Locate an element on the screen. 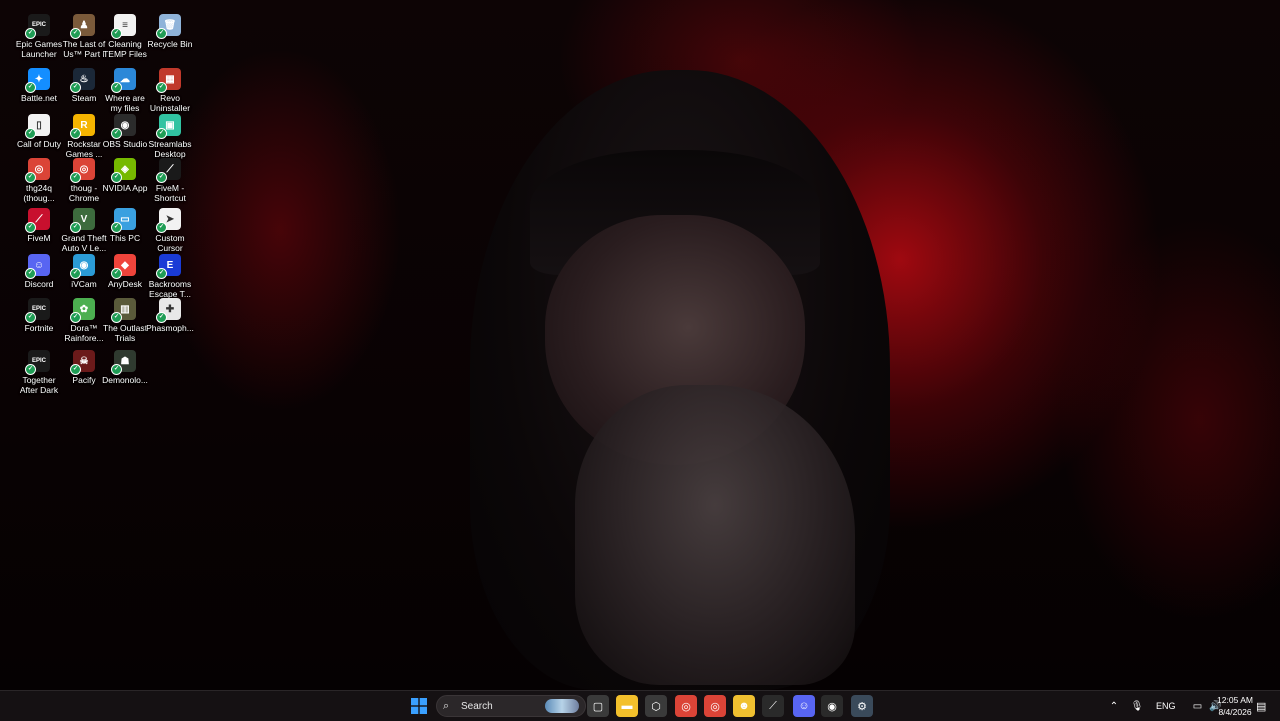 This screenshot has height=721, width=1280. desktop-shortcut: ◆ ✓ AnyDesk is located at coordinates (125, 271).